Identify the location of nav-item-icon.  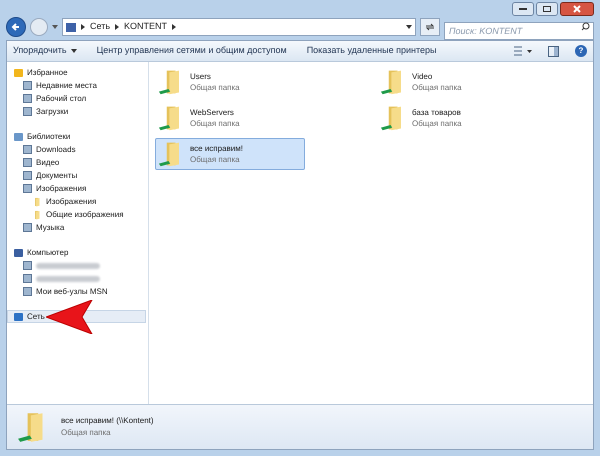
(27, 227).